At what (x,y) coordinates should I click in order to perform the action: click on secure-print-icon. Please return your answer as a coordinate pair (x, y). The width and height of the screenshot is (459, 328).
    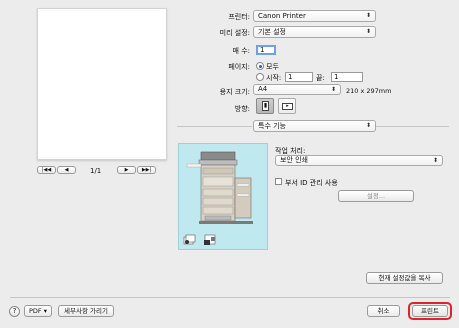
    Looking at the image, I should click on (210, 239).